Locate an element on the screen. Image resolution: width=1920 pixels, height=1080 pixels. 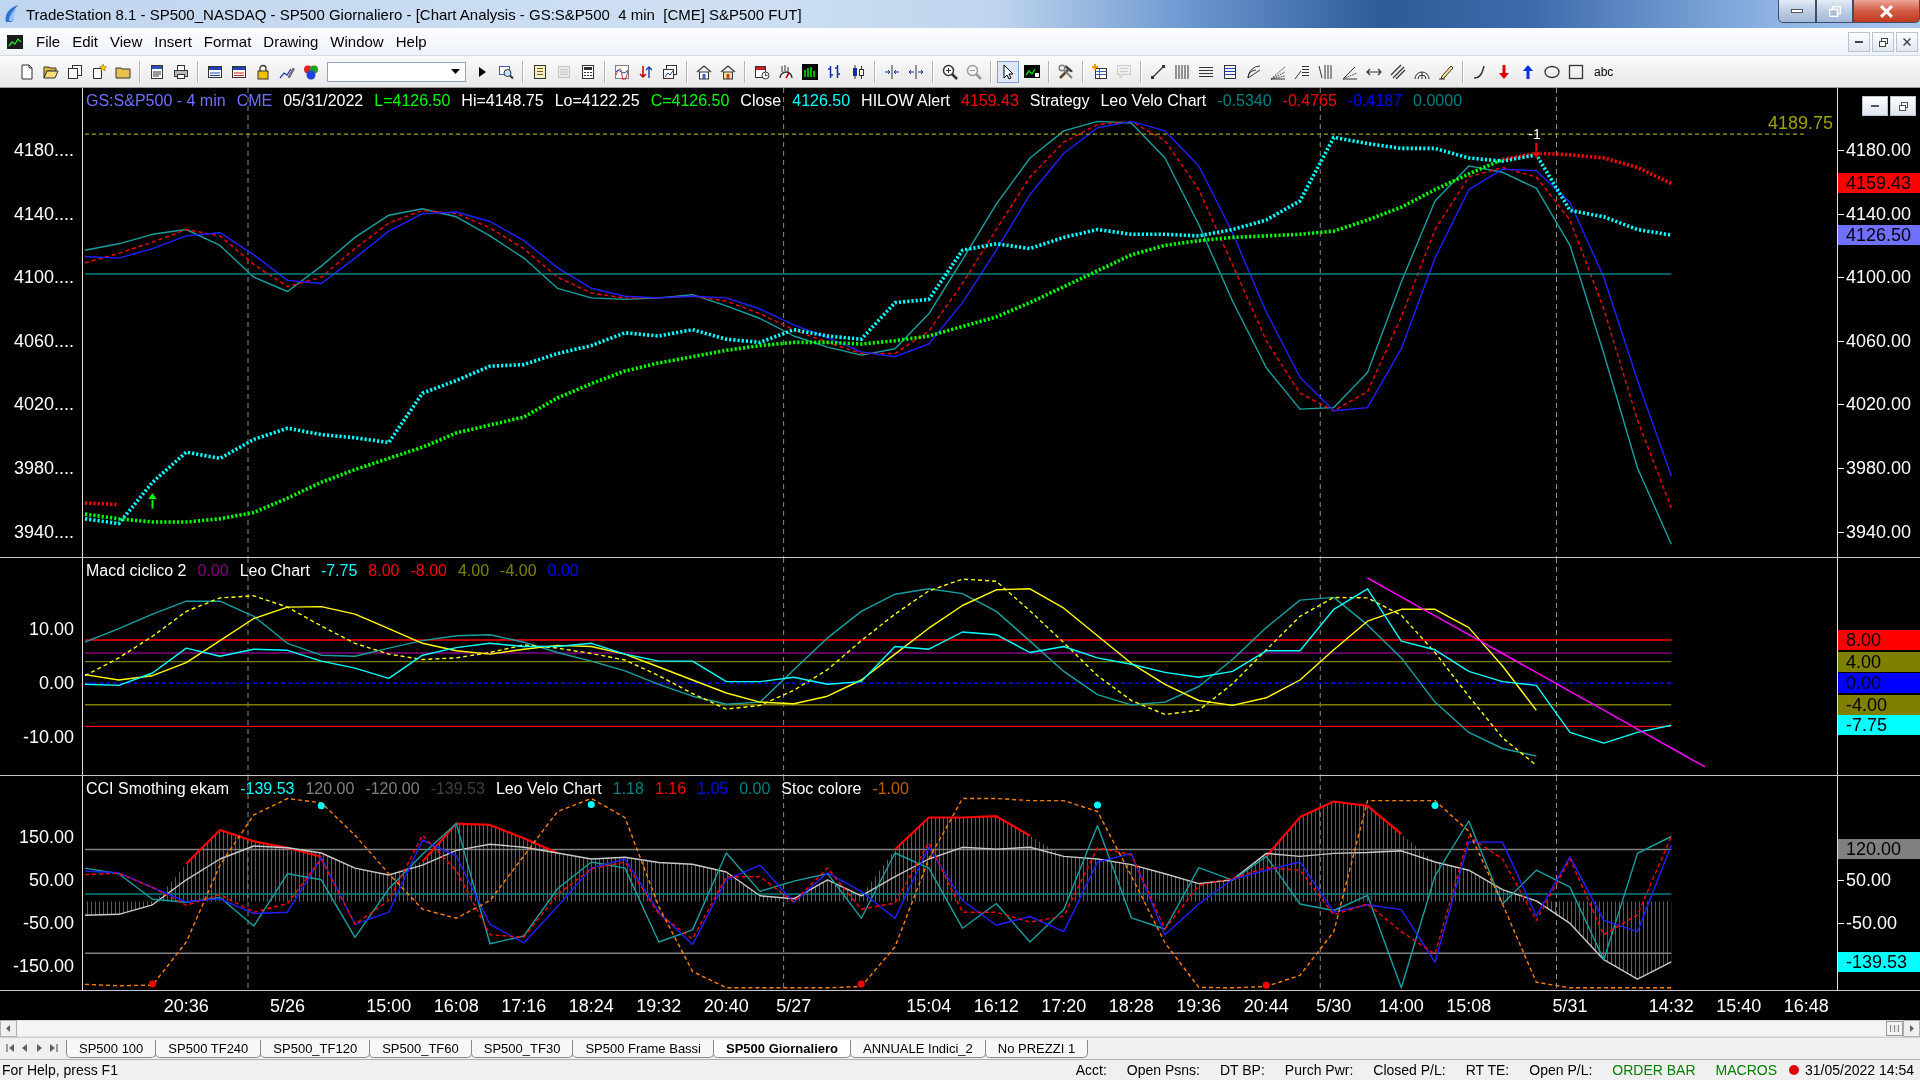
axis-label: 4060.00 is located at coordinates (1879, 340).